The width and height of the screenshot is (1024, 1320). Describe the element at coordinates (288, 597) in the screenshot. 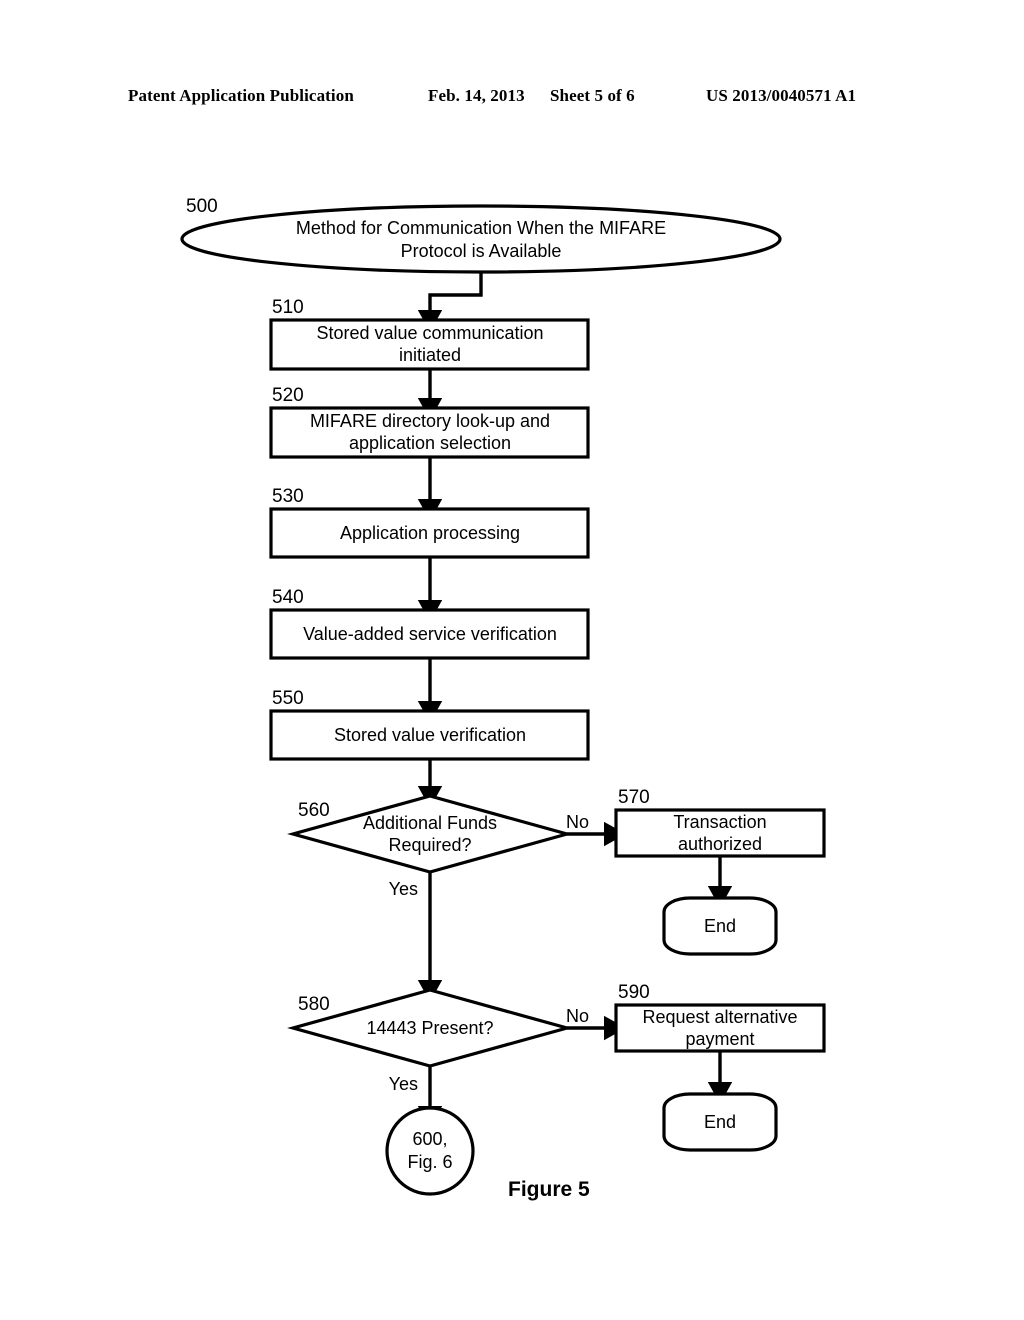

I see `ref-label-540: 540` at that location.